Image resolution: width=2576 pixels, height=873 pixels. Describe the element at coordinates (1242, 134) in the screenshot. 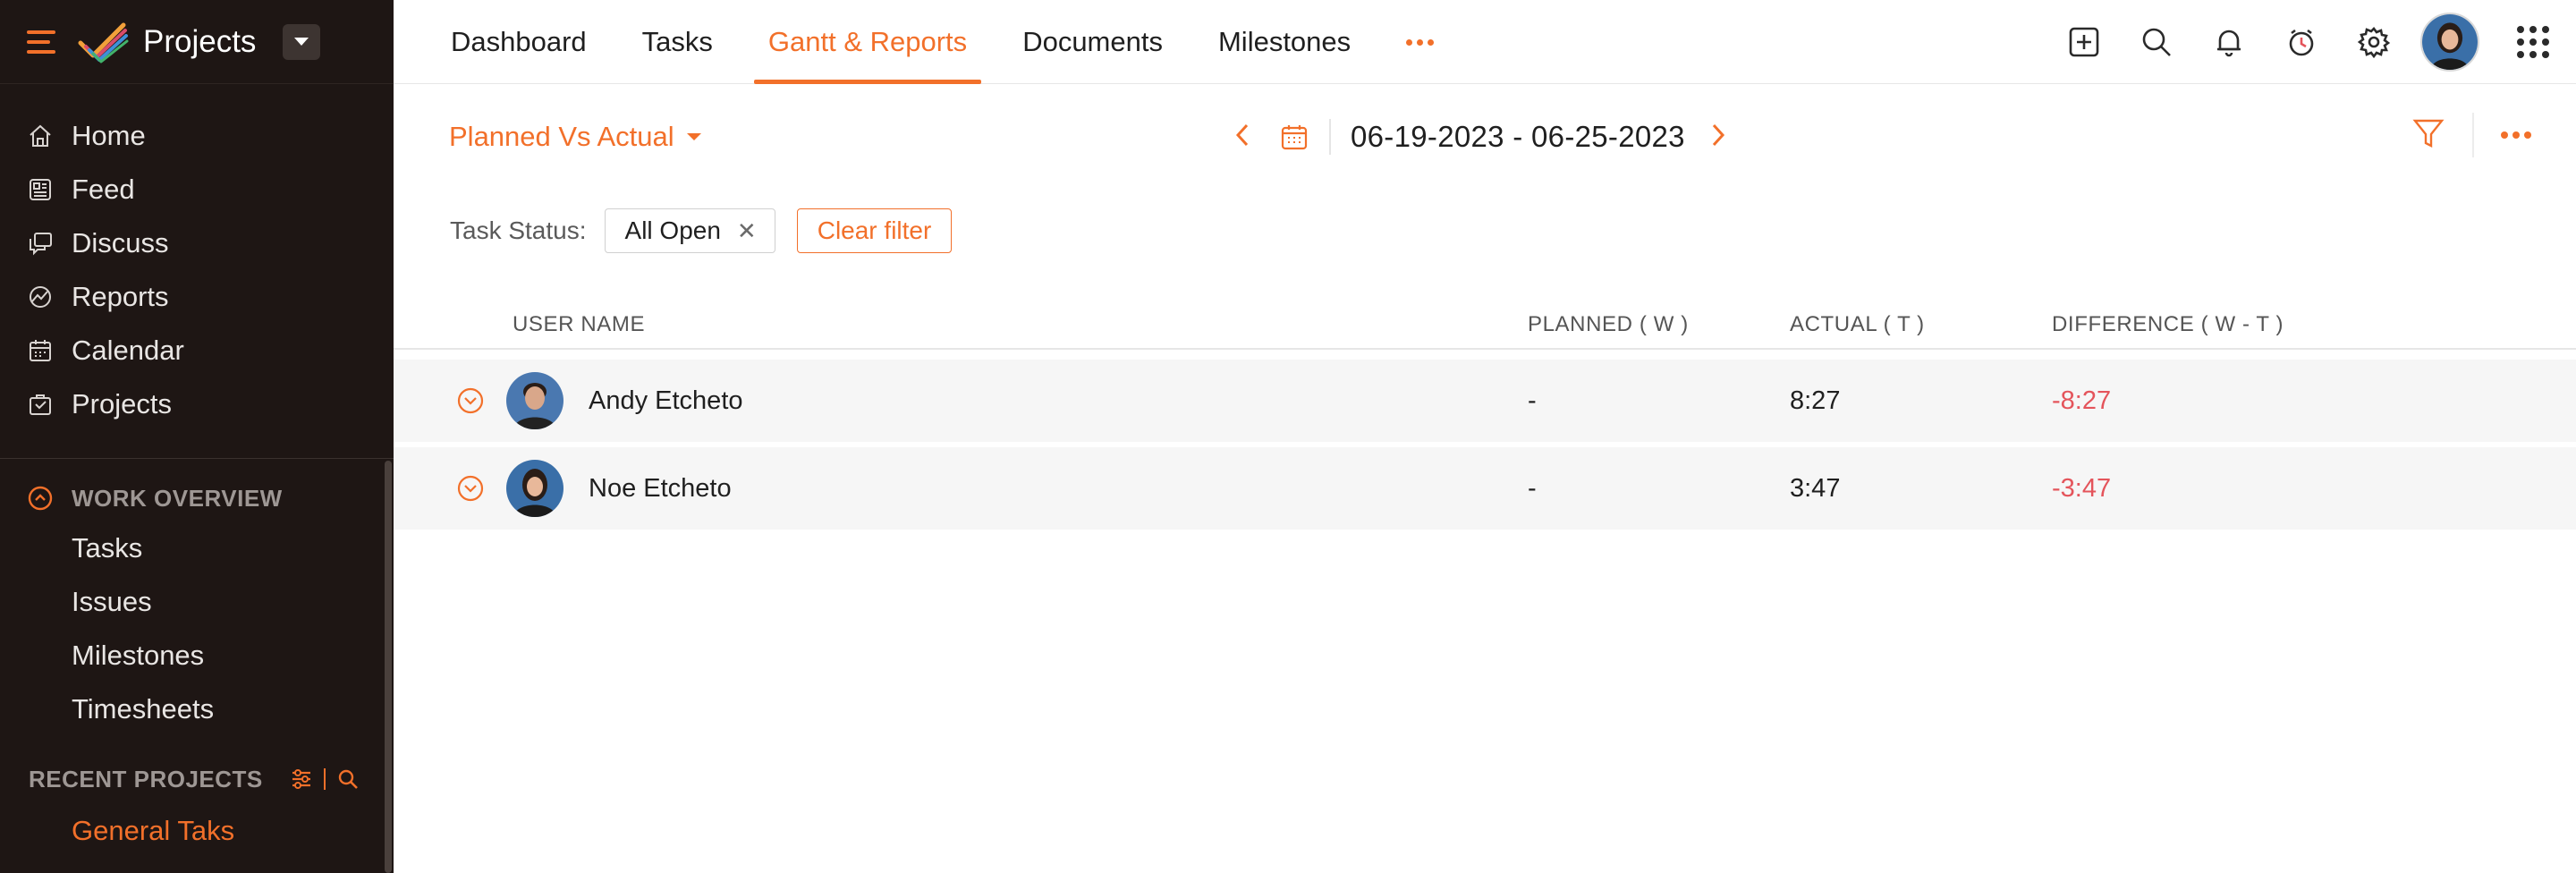

I see `chevron-left-icon` at that location.